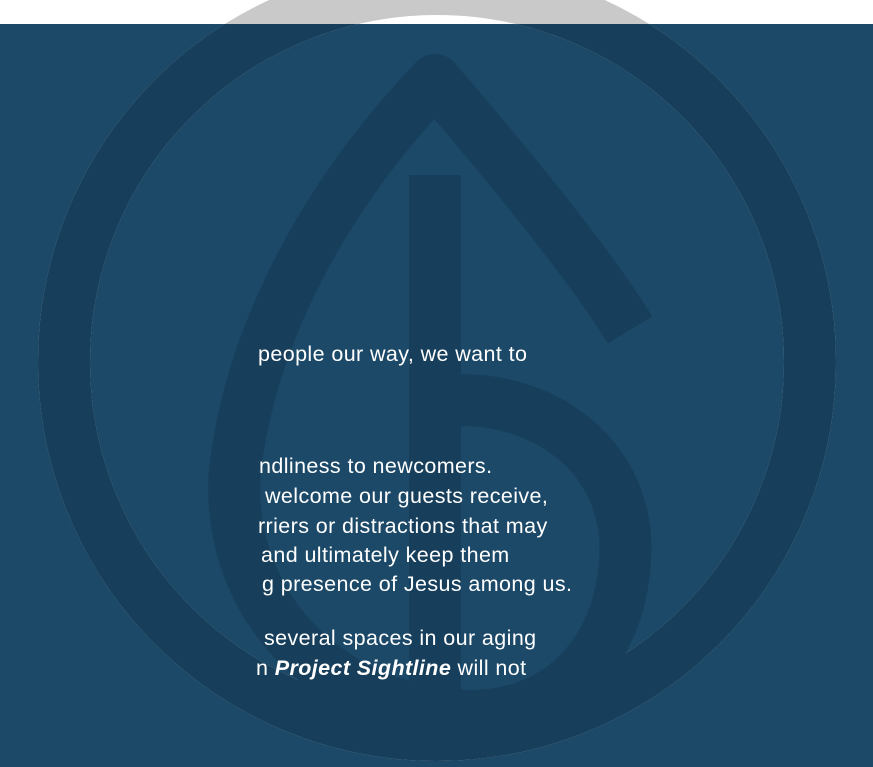 Image resolution: width=873 pixels, height=767 pixels. Describe the element at coordinates (417, 584) in the screenshot. I see `paragraph-line: g presence of Jesus among us.` at that location.